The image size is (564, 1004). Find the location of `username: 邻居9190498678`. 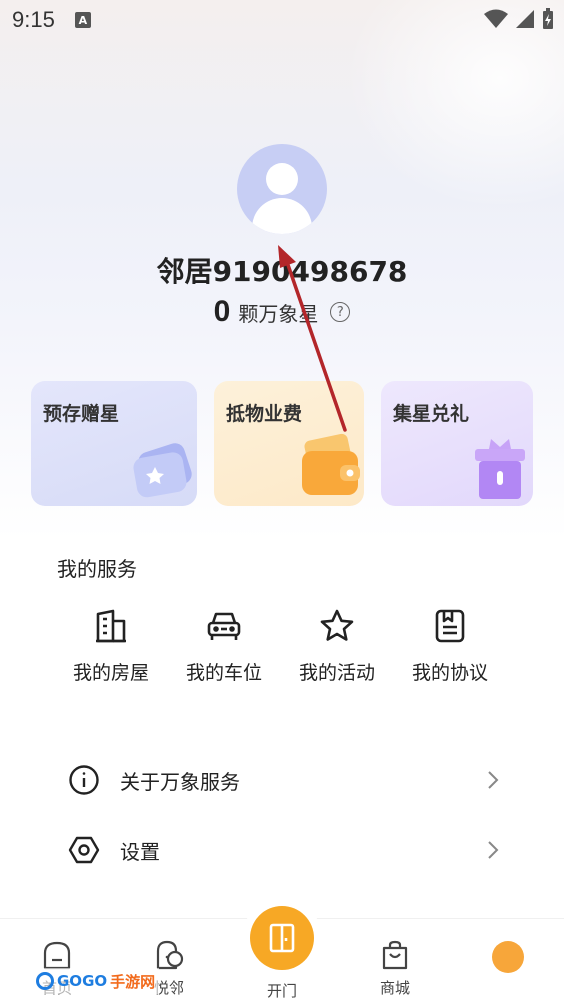

username: 邻居9190498678 is located at coordinates (282, 270).